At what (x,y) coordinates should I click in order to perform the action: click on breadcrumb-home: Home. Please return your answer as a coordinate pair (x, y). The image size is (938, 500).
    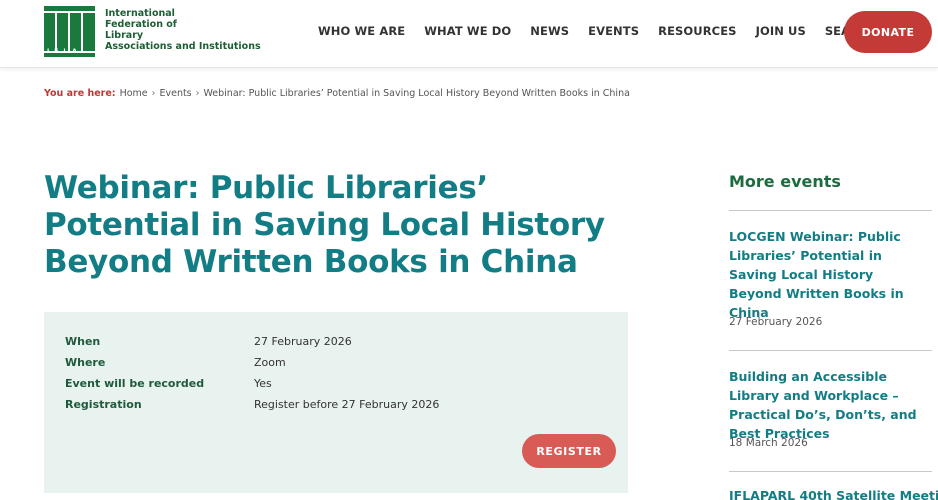
    Looking at the image, I should click on (134, 93).